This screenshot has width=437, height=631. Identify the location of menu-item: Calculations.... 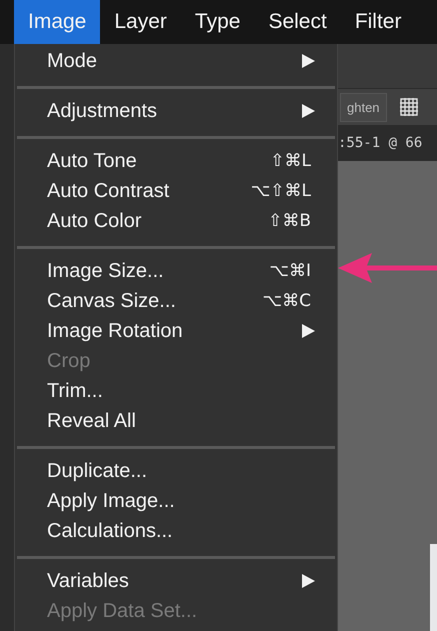
(176, 531).